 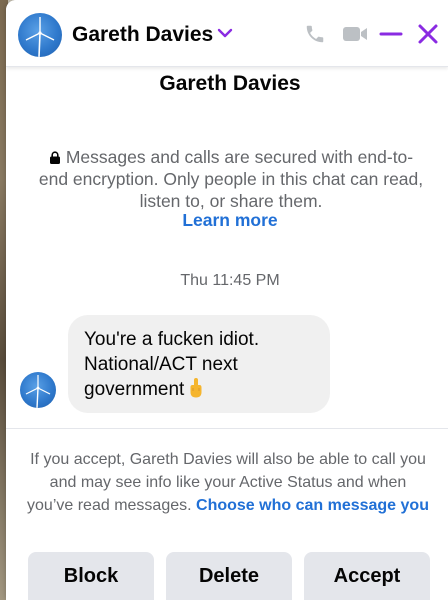 I want to click on learn-more-link: Learn more, so click(x=227, y=220).